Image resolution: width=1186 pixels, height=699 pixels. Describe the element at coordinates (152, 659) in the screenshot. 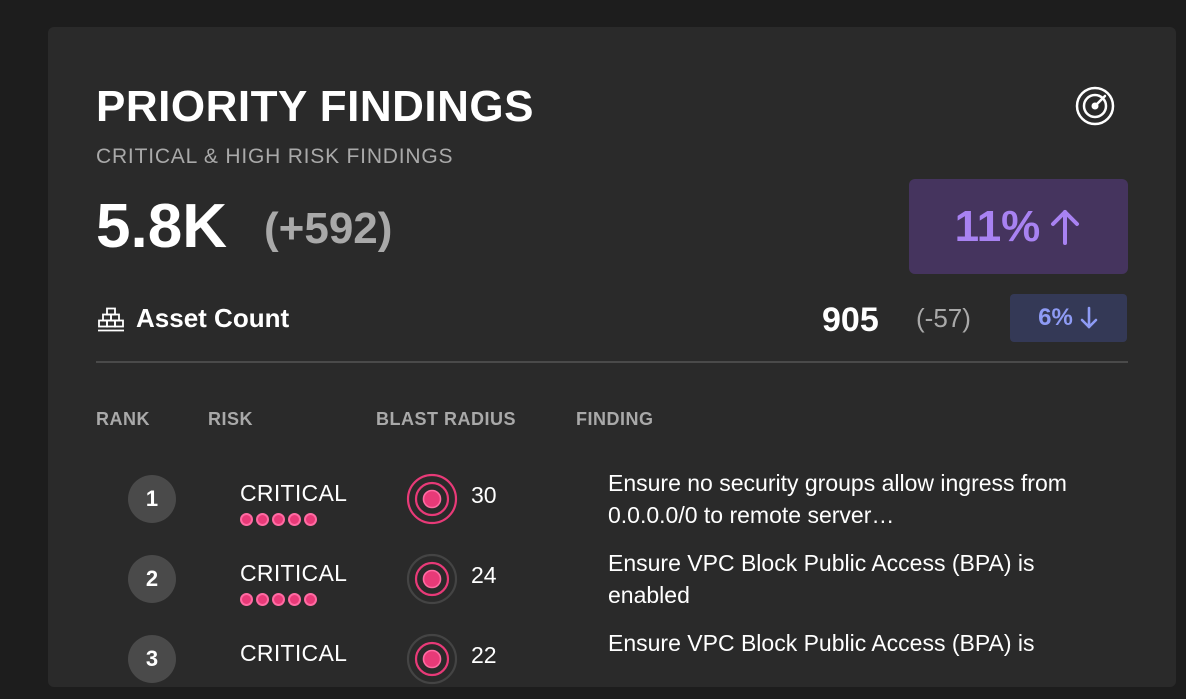

I see `rank-badge: 3` at that location.